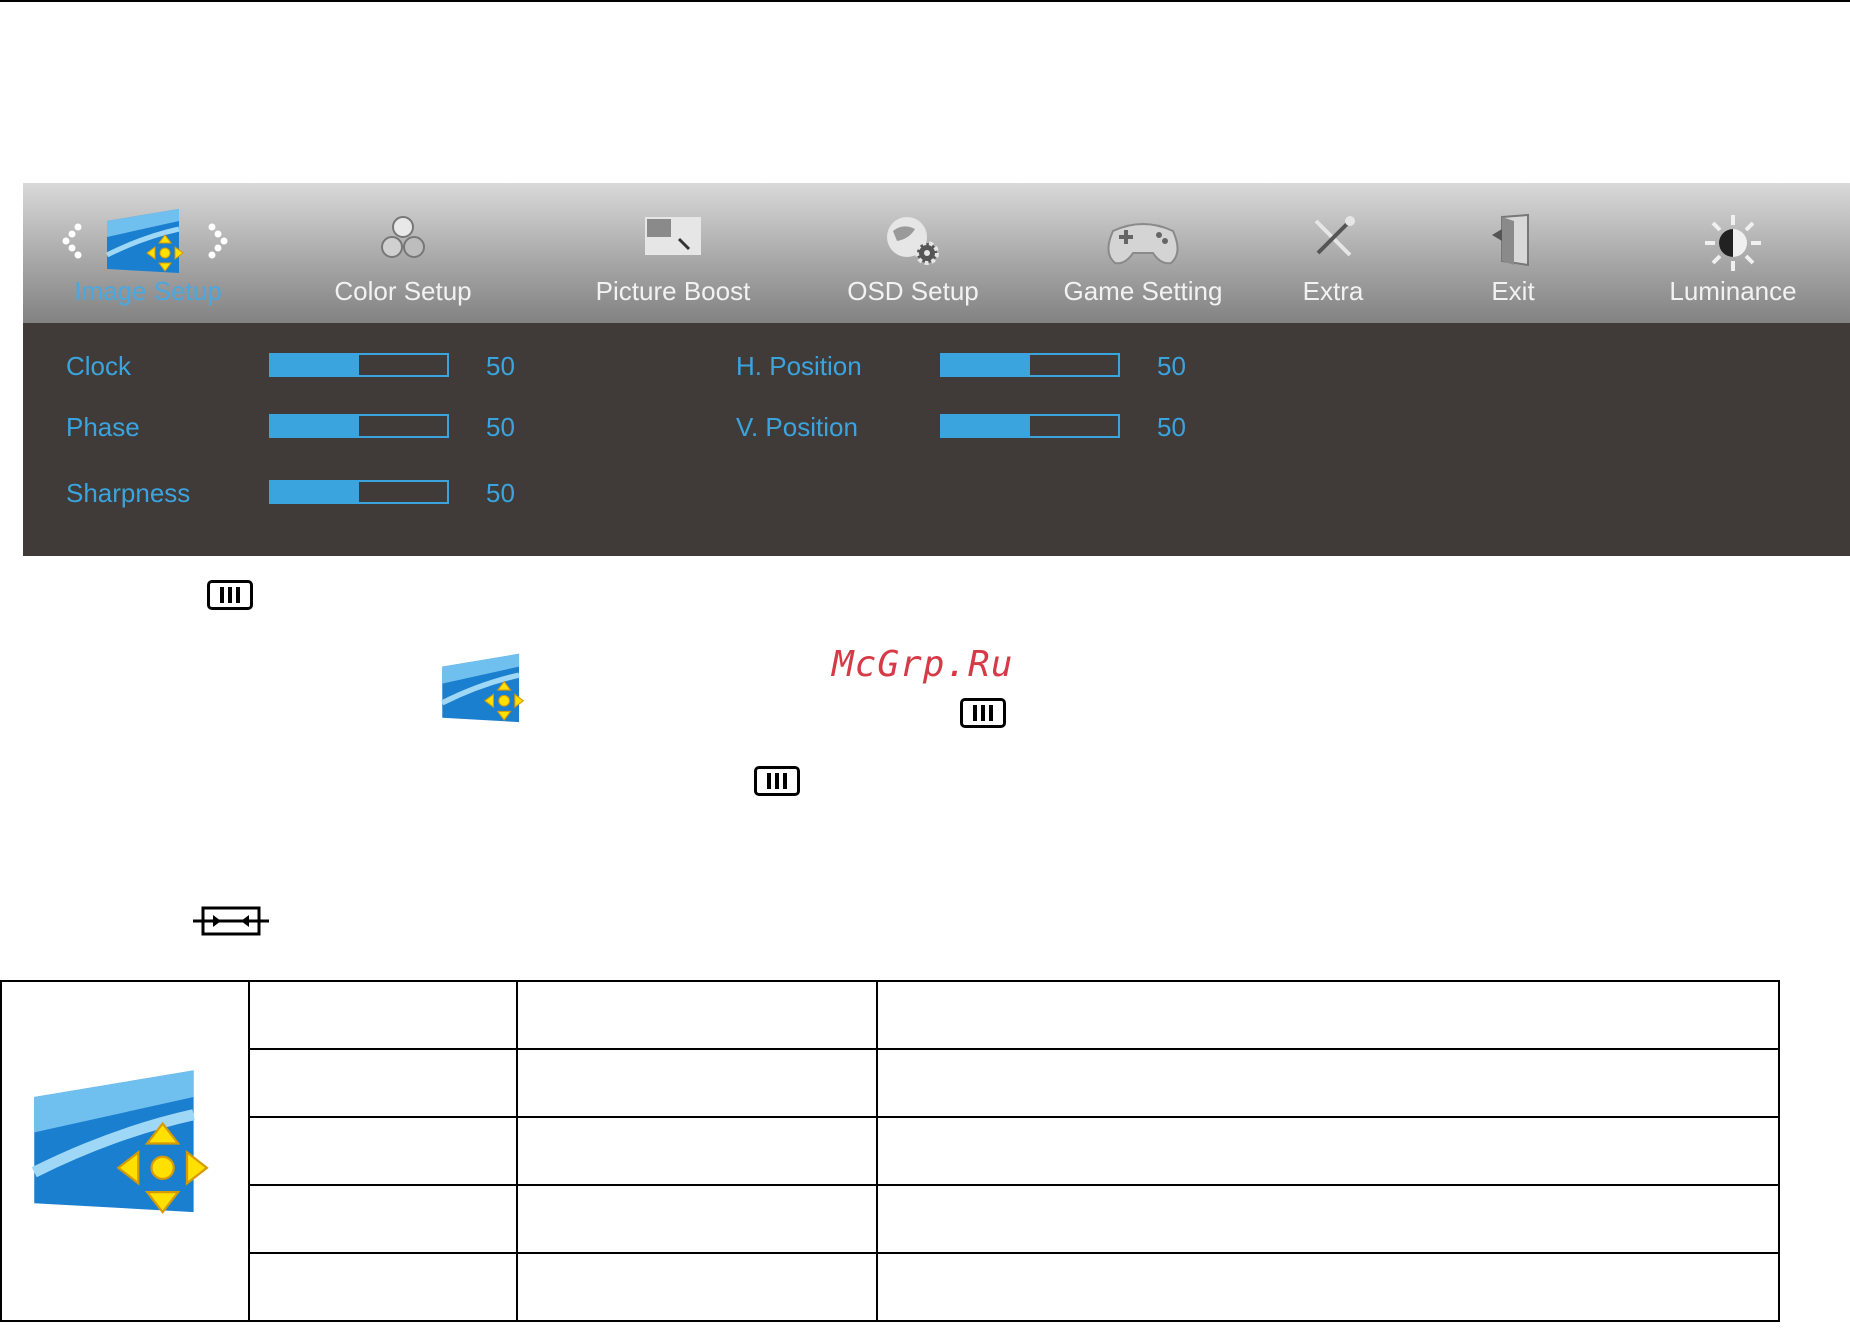 This screenshot has width=1850, height=1329. I want to click on tab-exit: Exit, so click(1513, 253).